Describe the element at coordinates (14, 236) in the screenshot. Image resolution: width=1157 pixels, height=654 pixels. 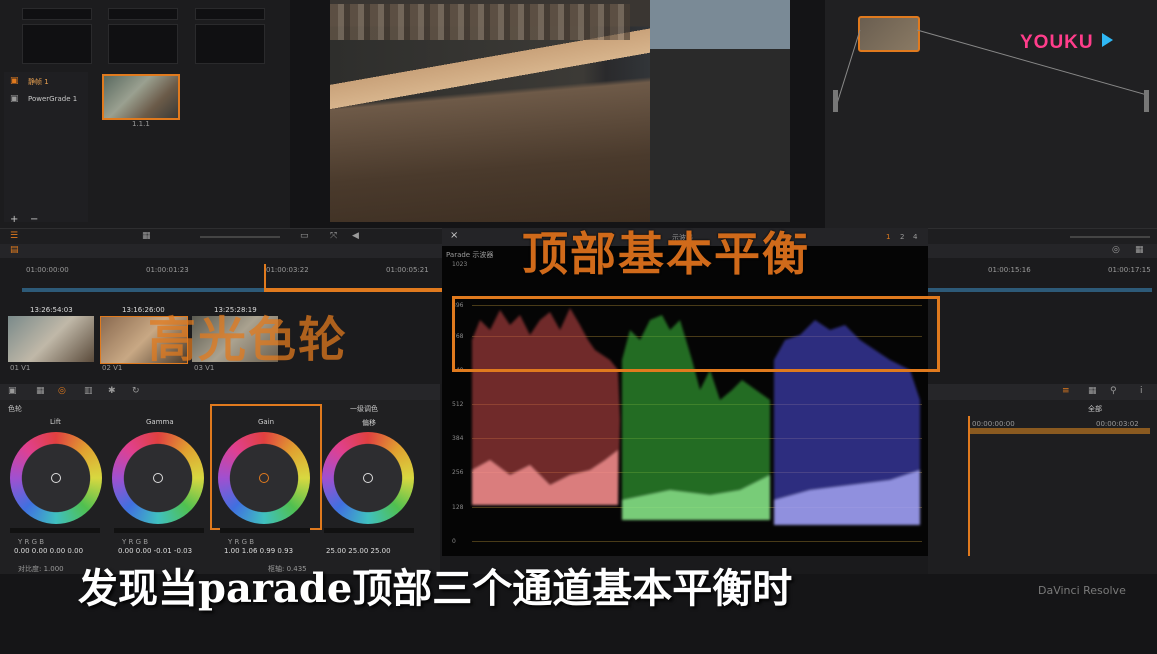
I see `gallery-toggle-icon: ☰` at that location.